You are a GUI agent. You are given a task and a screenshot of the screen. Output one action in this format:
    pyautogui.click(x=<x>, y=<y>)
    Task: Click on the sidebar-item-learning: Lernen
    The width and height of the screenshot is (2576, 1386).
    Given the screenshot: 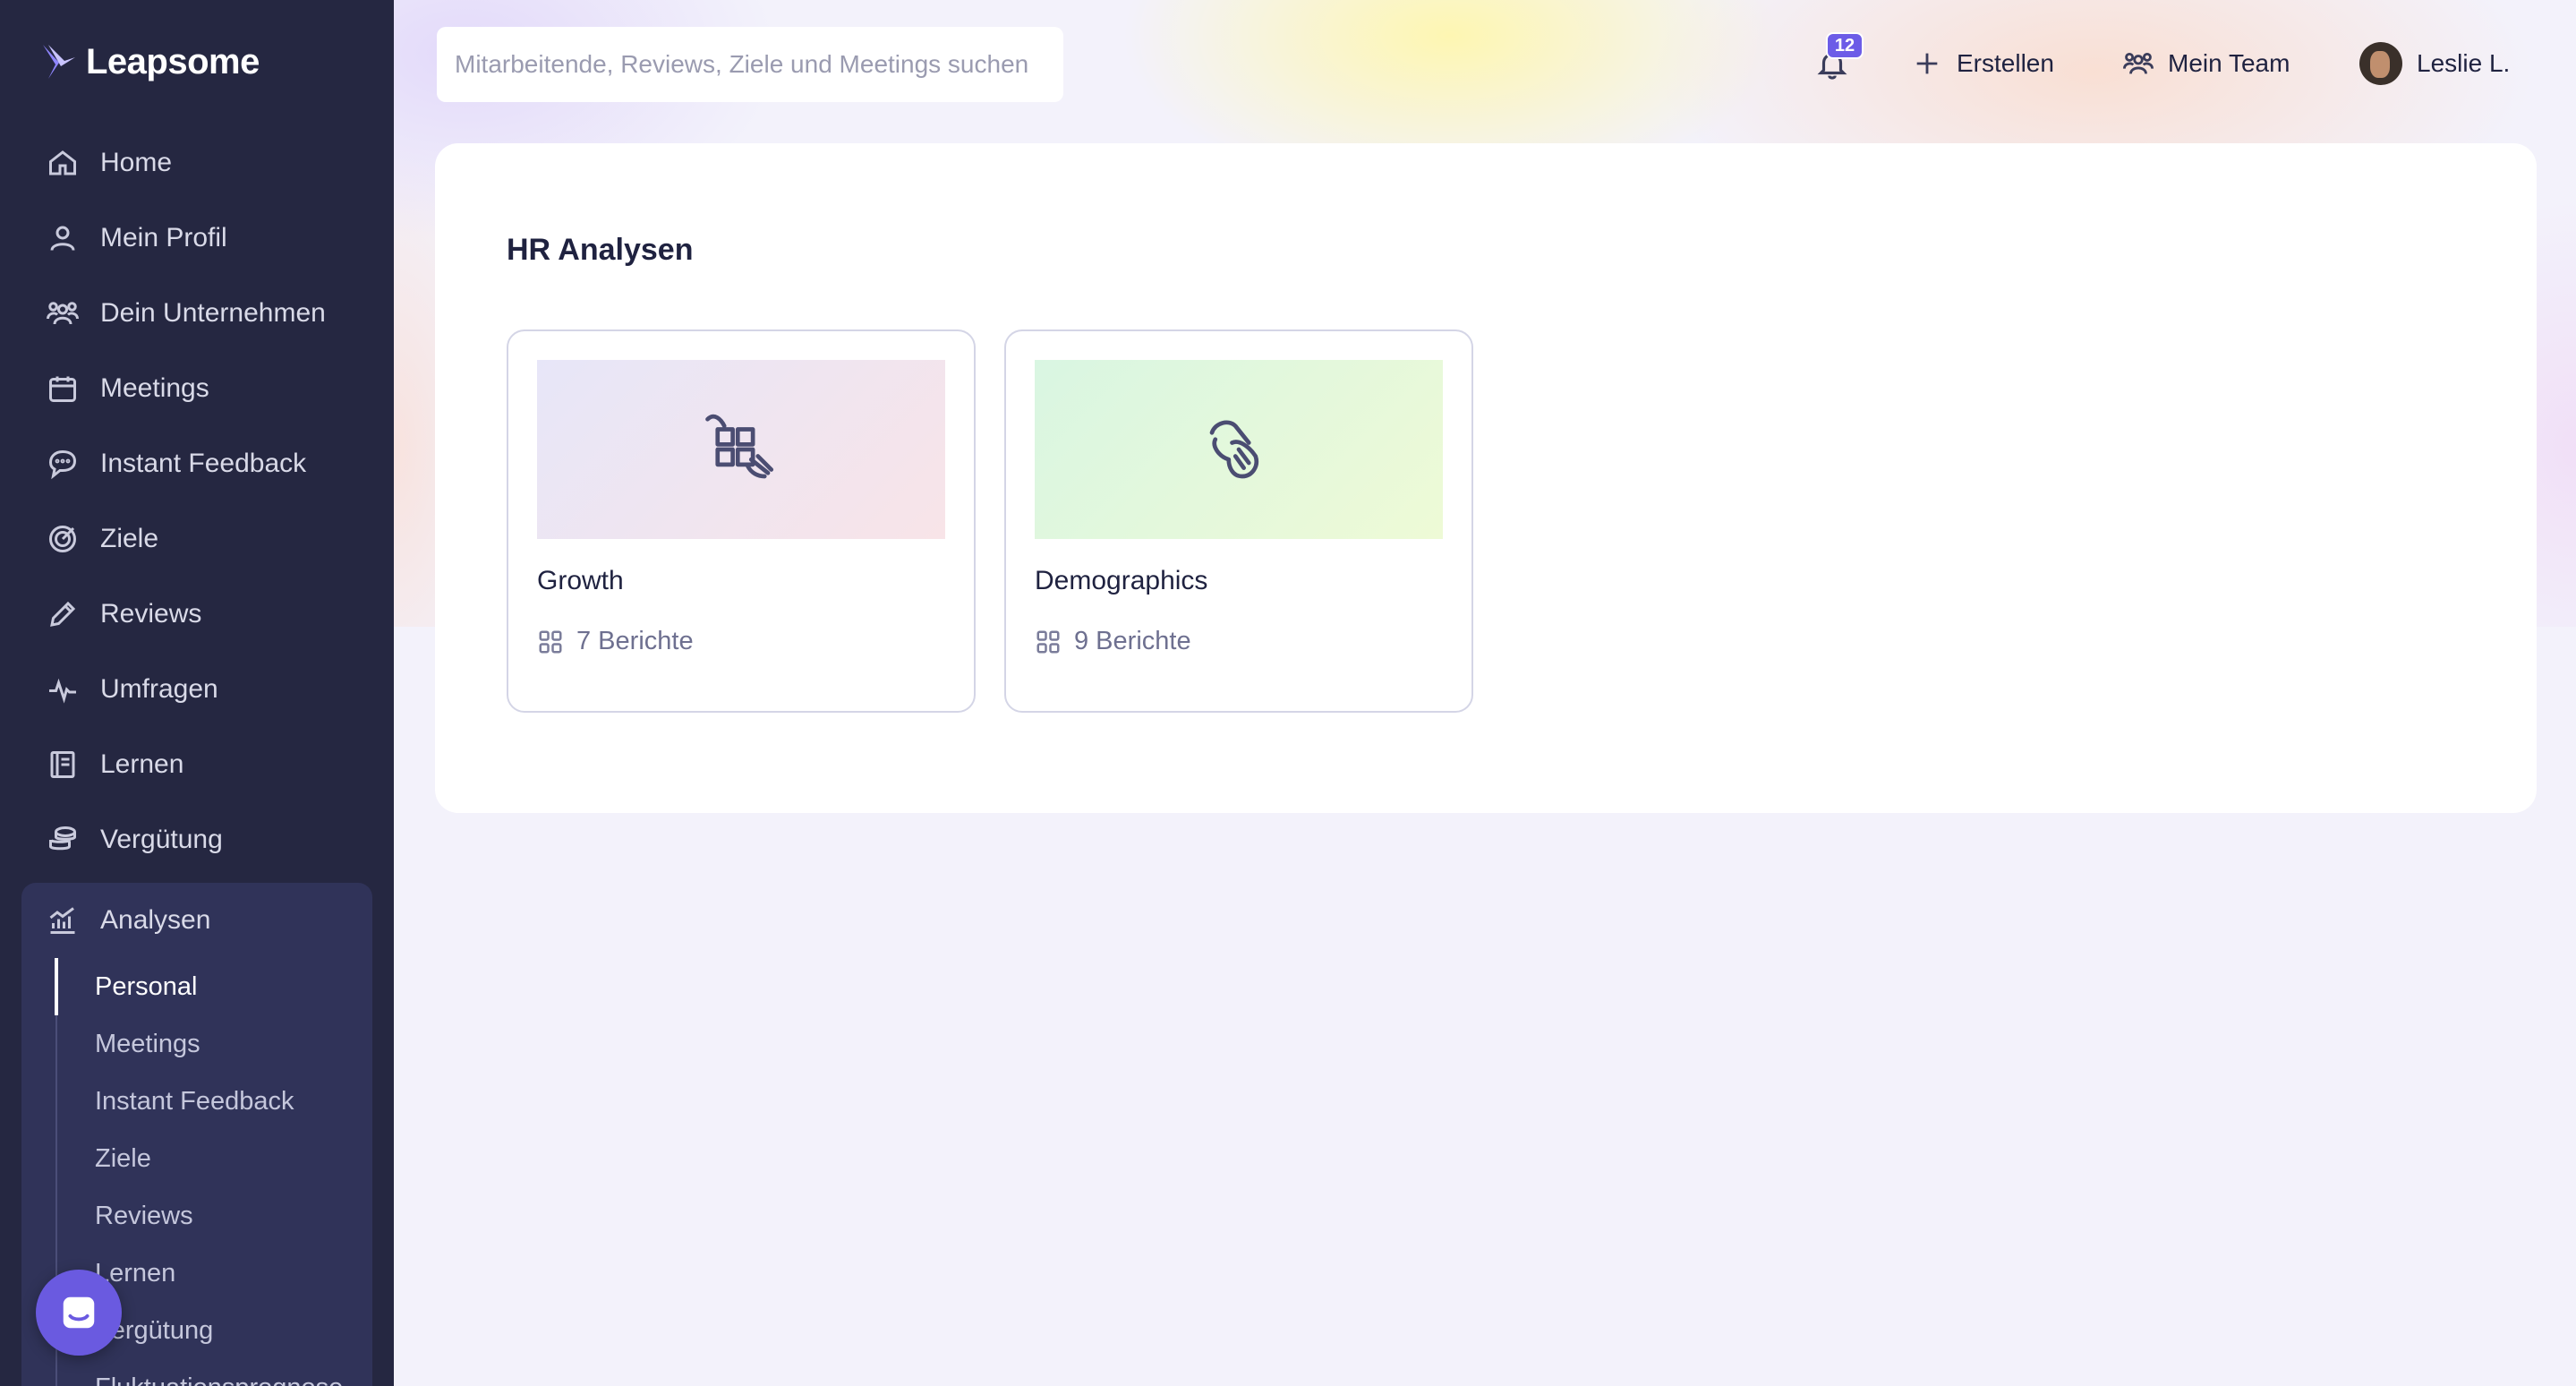 What is the action you would take?
    pyautogui.click(x=196, y=764)
    